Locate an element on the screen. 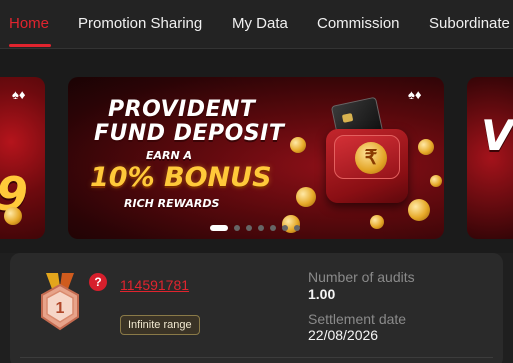  wallet-flap: ₹ is located at coordinates (367, 157).